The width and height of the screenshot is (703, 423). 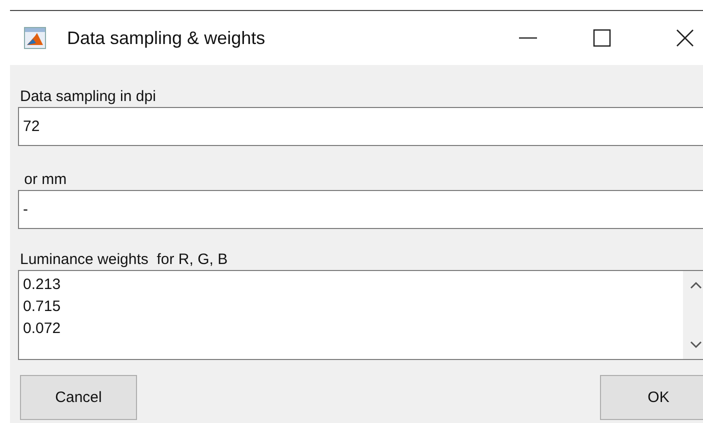 I want to click on field-label: Data sampling in dpi, so click(x=88, y=97).